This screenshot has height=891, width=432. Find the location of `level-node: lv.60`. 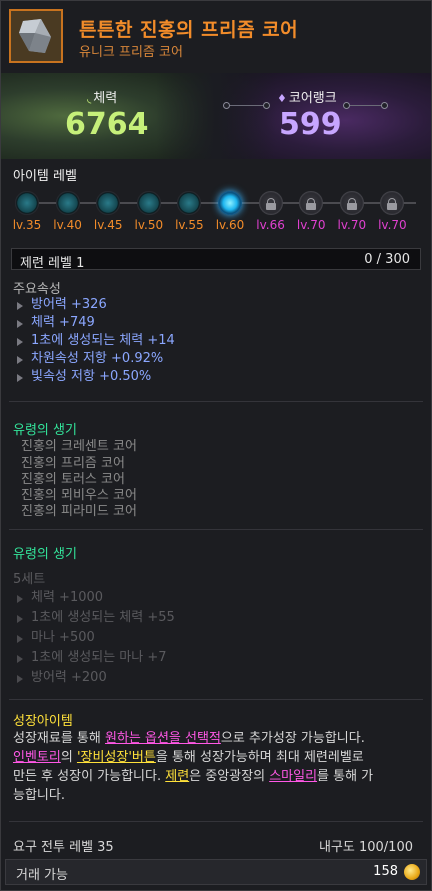

level-node: lv.60 is located at coordinates (230, 211).